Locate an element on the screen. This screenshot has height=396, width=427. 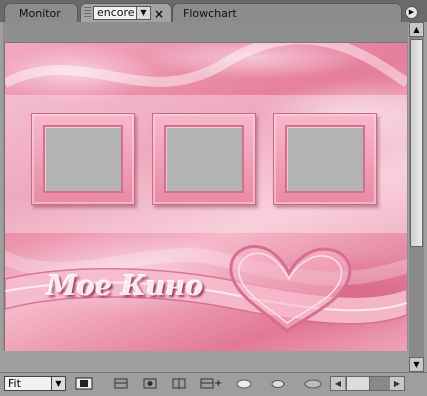
tab-monitor: Monitor is located at coordinates (41, 12).